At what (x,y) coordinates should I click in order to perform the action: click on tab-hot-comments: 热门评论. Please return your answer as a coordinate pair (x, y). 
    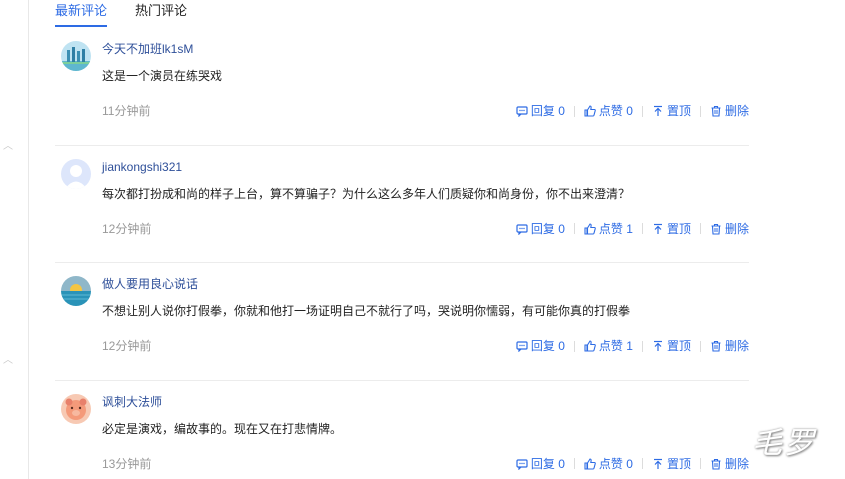
    Looking at the image, I should click on (161, 14).